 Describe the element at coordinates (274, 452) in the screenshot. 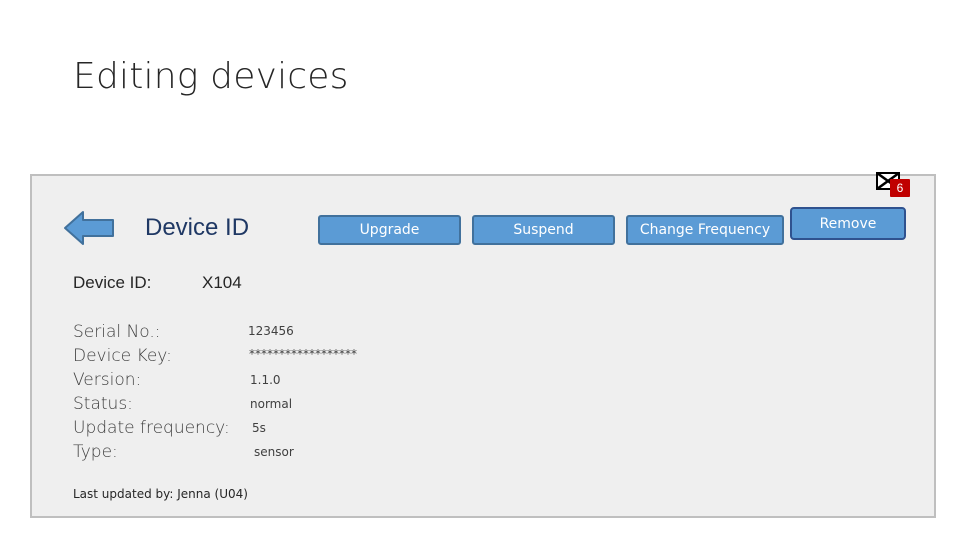

I see `type-value: sensor` at that location.